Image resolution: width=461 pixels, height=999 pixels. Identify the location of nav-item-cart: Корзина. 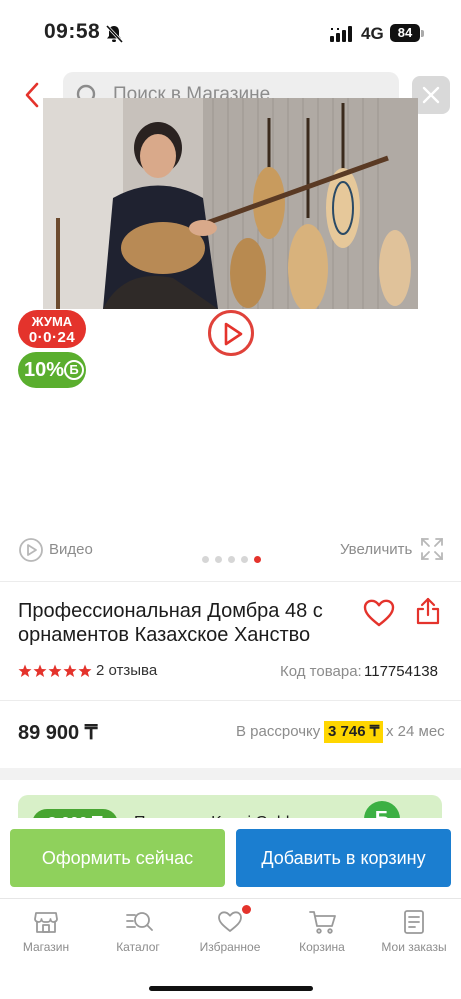
(322, 933).